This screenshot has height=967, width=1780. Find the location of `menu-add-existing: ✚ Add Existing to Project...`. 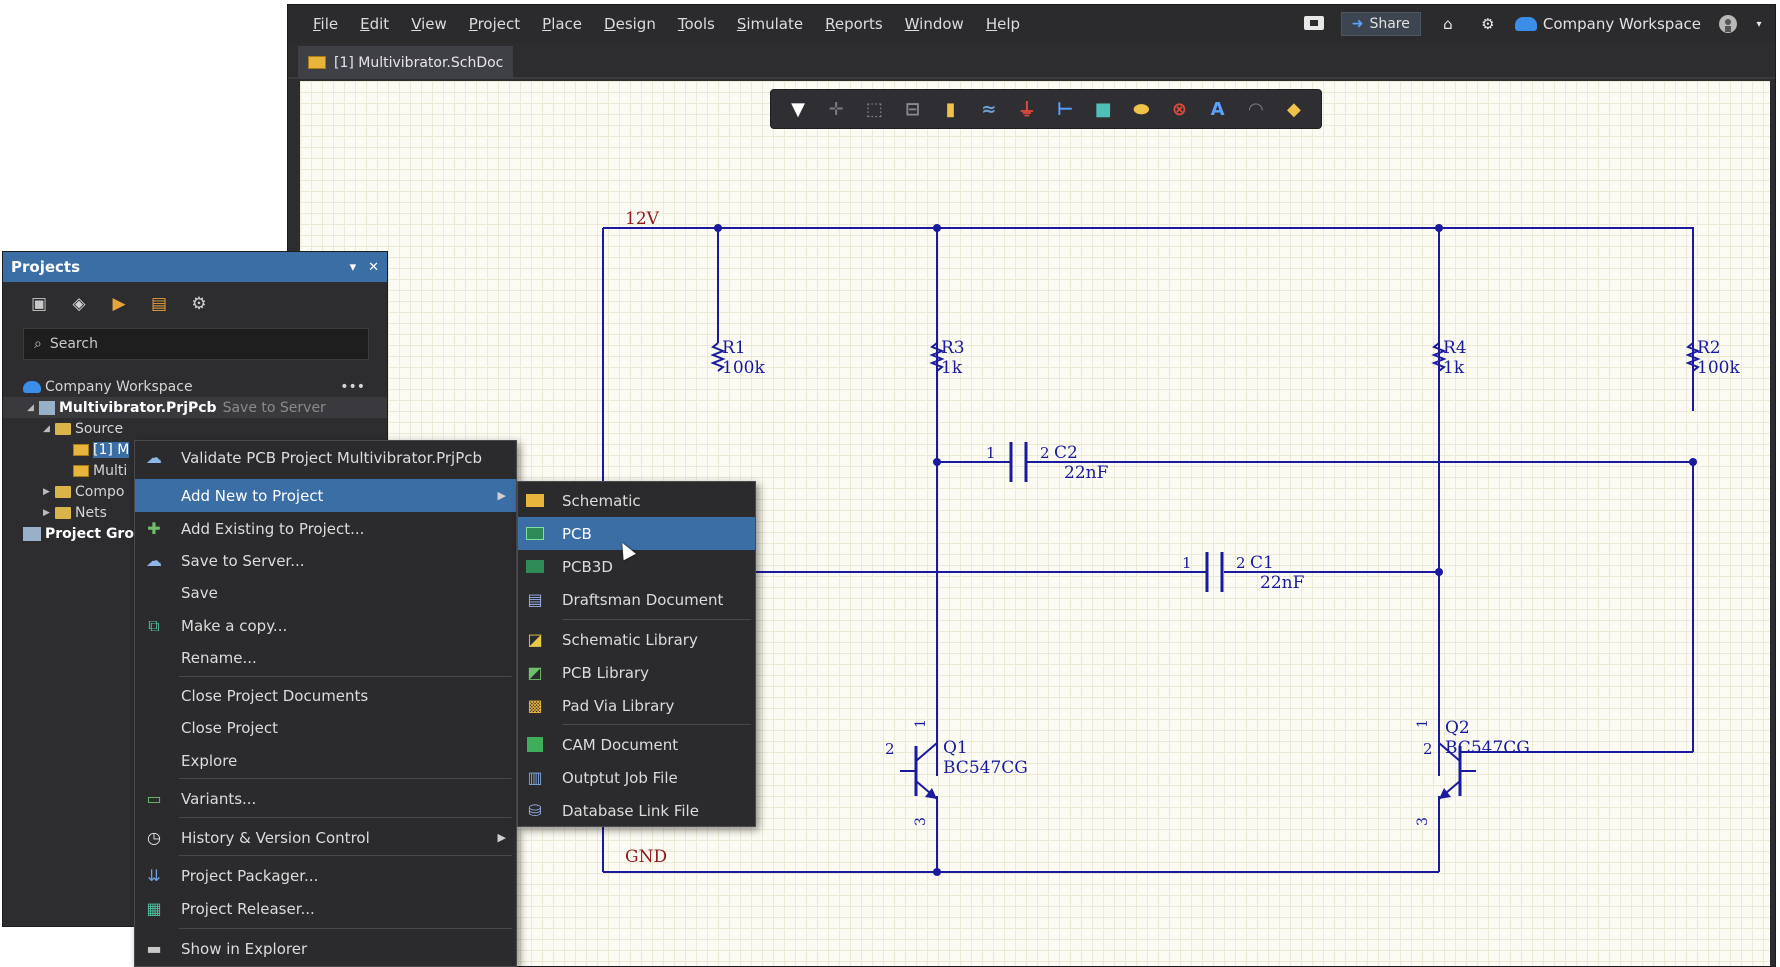

menu-add-existing: ✚ Add Existing to Project... is located at coordinates (325, 528).